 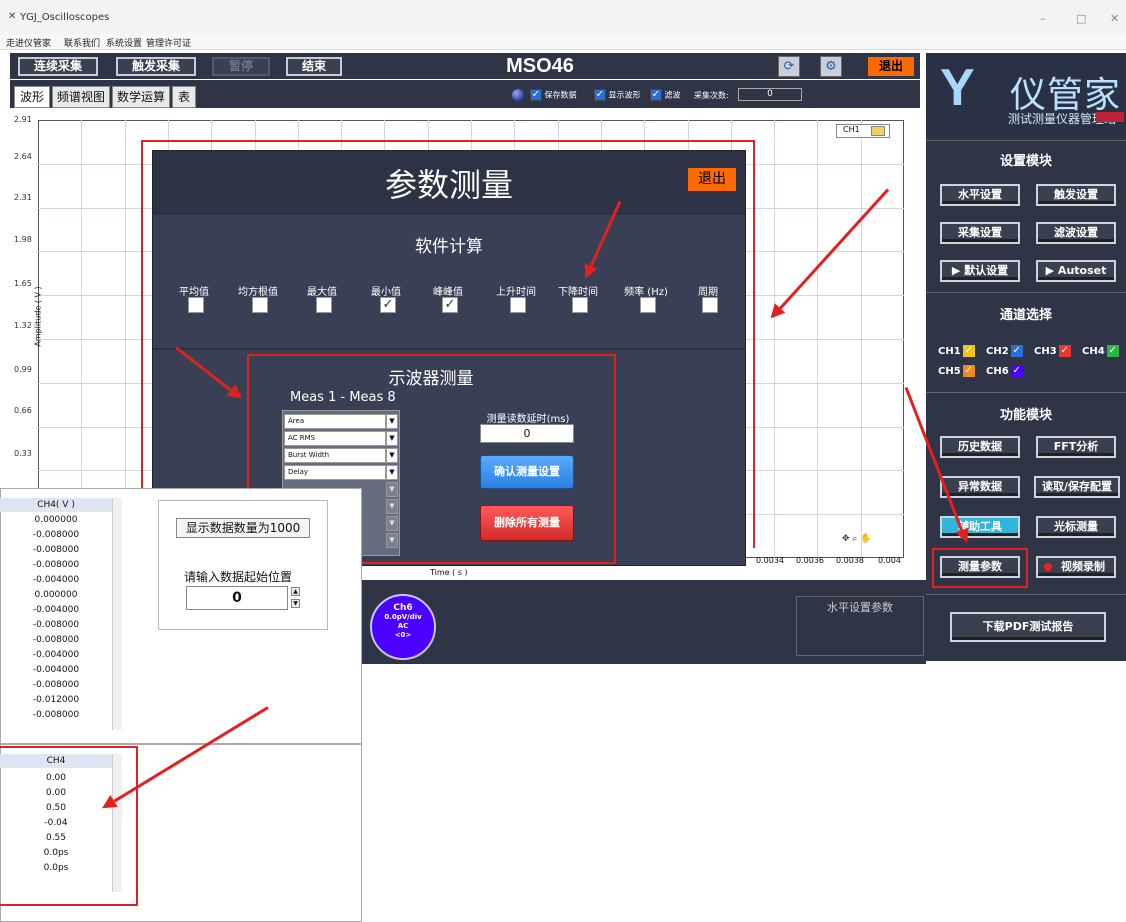 What do you see at coordinates (711, 95) in the screenshot?
I see `count-label: 采集次数:` at bounding box center [711, 95].